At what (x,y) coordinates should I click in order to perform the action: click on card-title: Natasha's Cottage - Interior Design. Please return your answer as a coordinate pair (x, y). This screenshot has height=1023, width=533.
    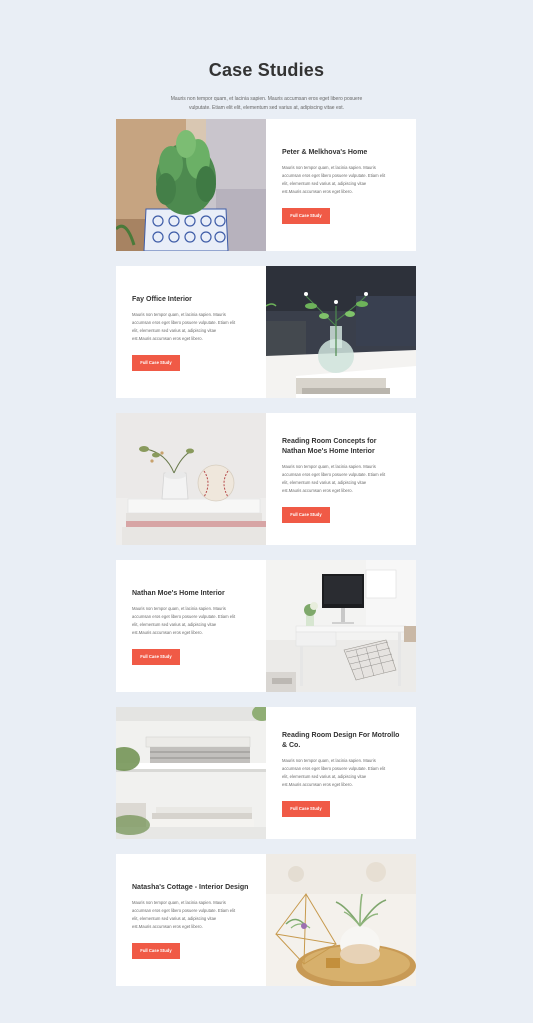
    Looking at the image, I should click on (190, 887).